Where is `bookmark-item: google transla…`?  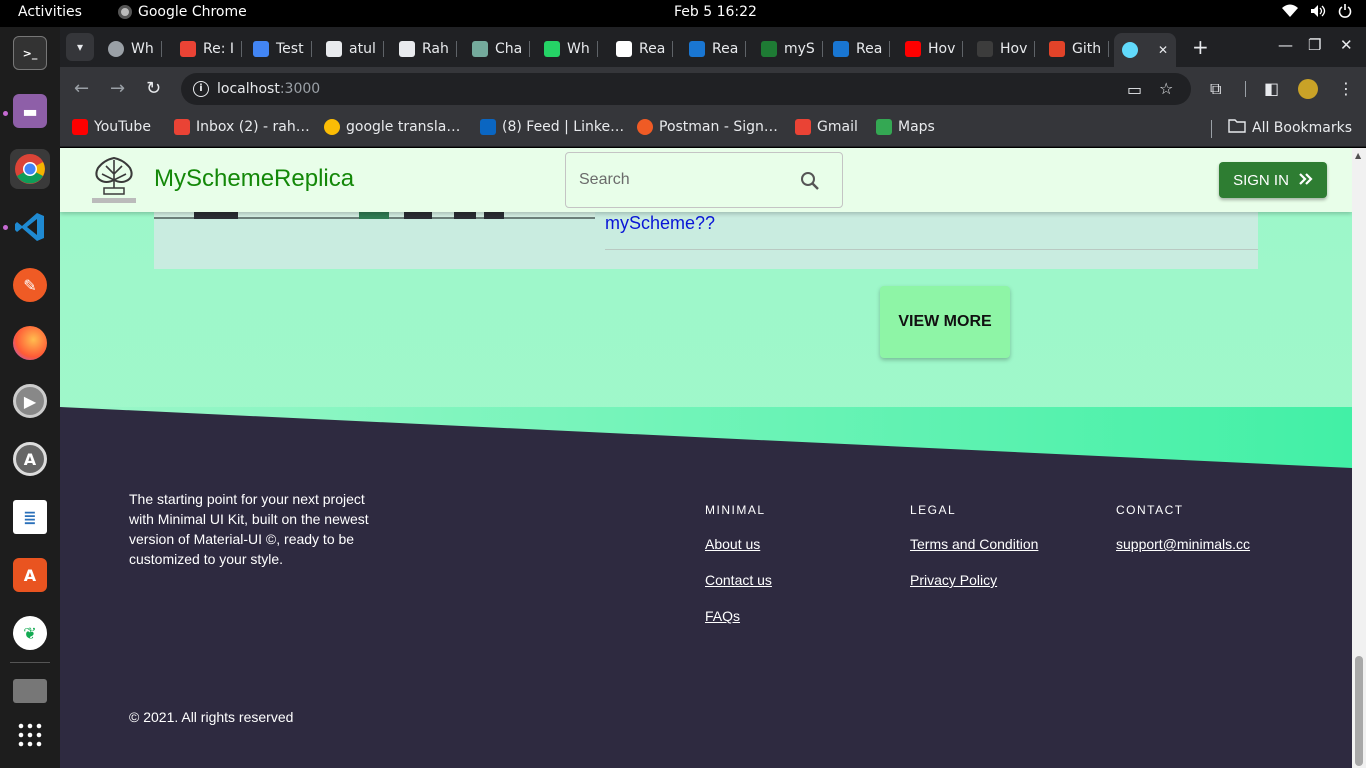
bookmark-item: google transla… is located at coordinates (392, 127).